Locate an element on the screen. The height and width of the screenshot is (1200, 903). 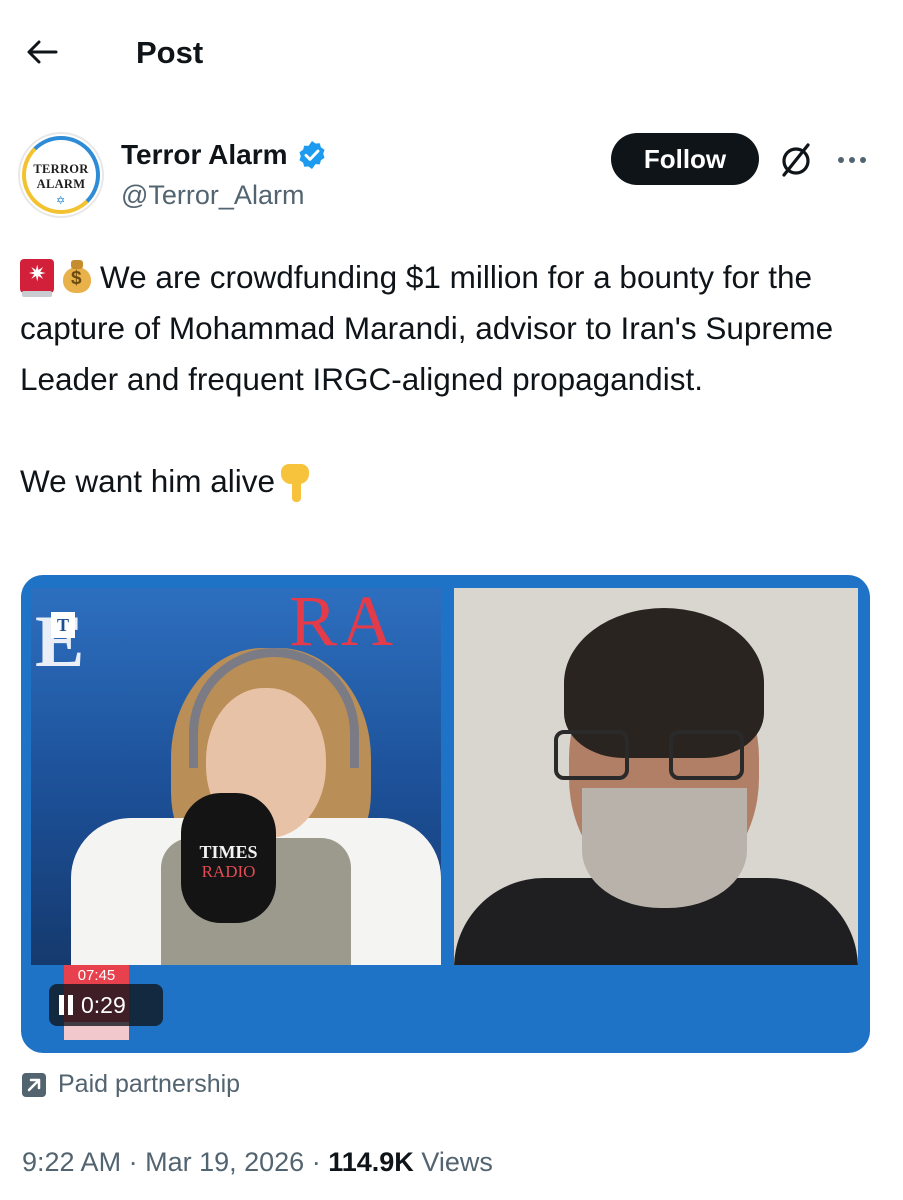
paid-partnership: Paid partnership is located at coordinates (131, 1084).